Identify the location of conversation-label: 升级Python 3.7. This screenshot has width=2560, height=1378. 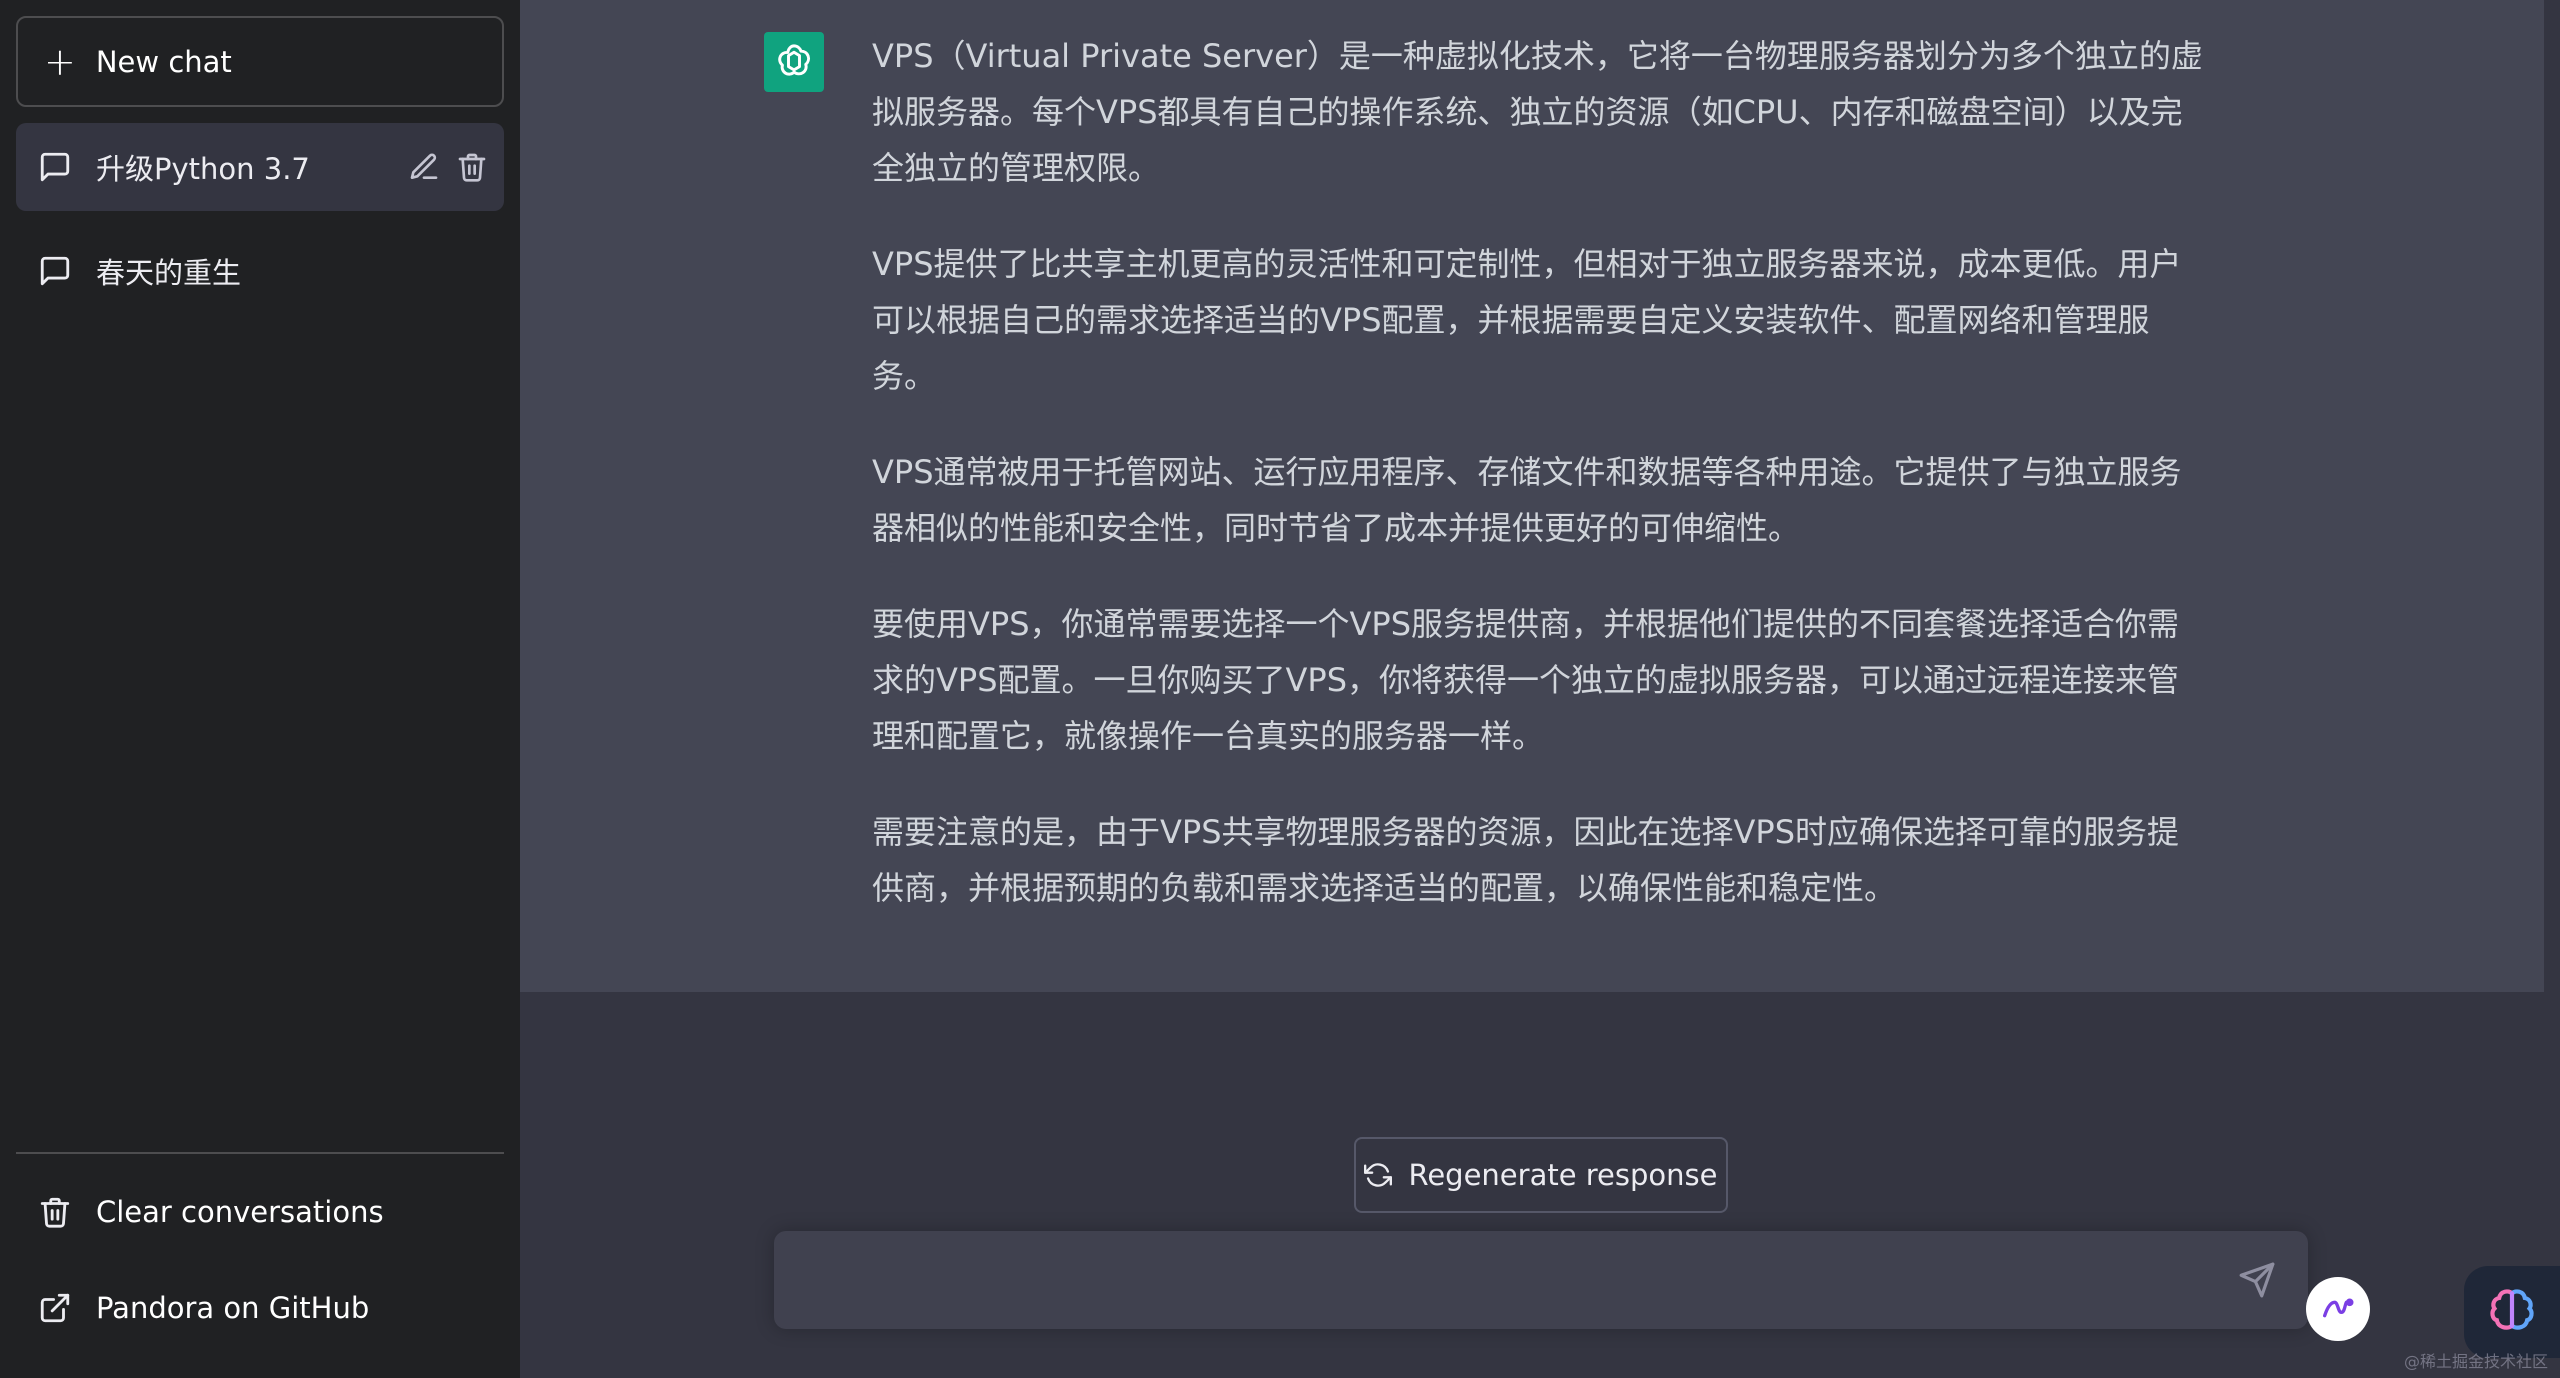
(203, 169).